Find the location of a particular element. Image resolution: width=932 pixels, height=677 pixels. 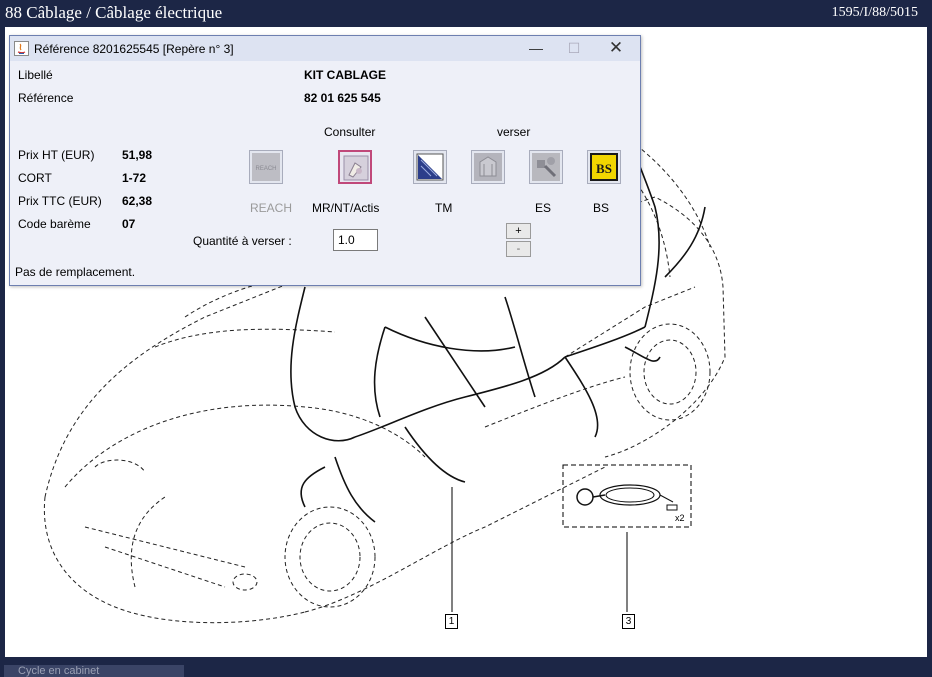

quantity-label: Quantité à verser : is located at coordinates (242, 241).